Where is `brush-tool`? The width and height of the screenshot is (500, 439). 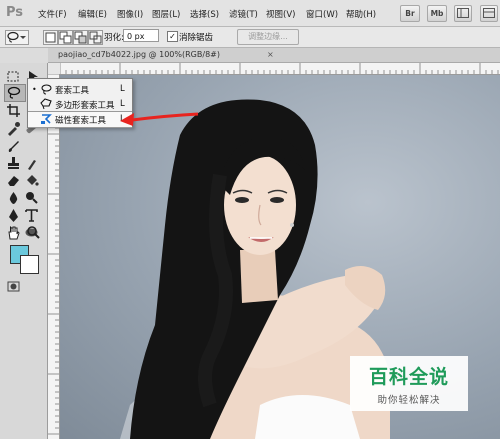
brush-tool is located at coordinates (13, 146).